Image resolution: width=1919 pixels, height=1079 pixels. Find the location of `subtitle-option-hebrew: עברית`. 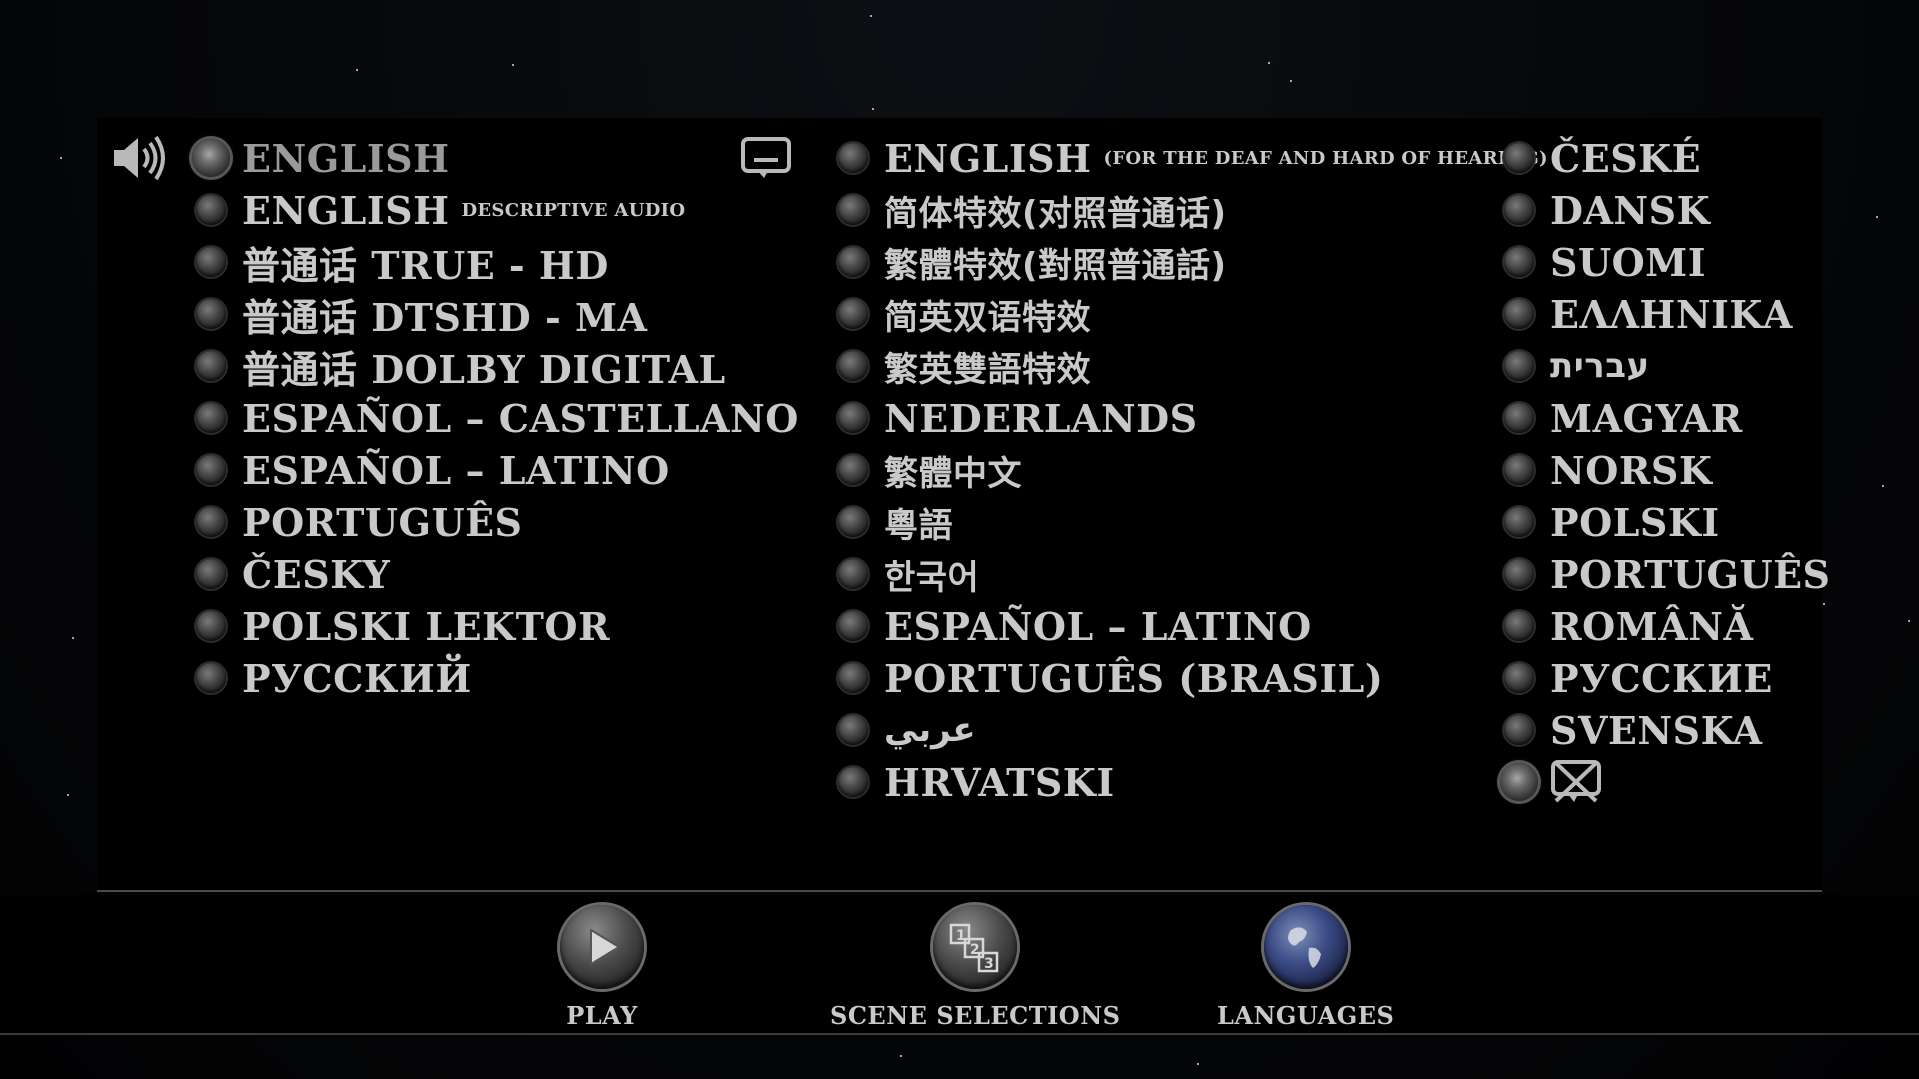

subtitle-option-hebrew: עברית is located at coordinates (1667, 366).